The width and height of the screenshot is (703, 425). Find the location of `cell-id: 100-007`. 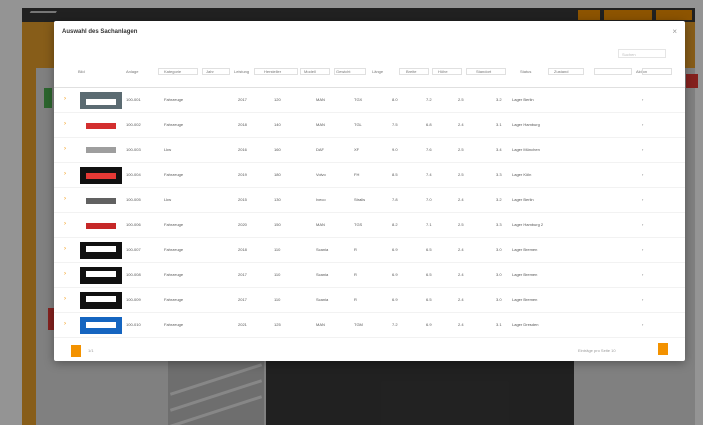

cell-id: 100-007 is located at coordinates (133, 249).